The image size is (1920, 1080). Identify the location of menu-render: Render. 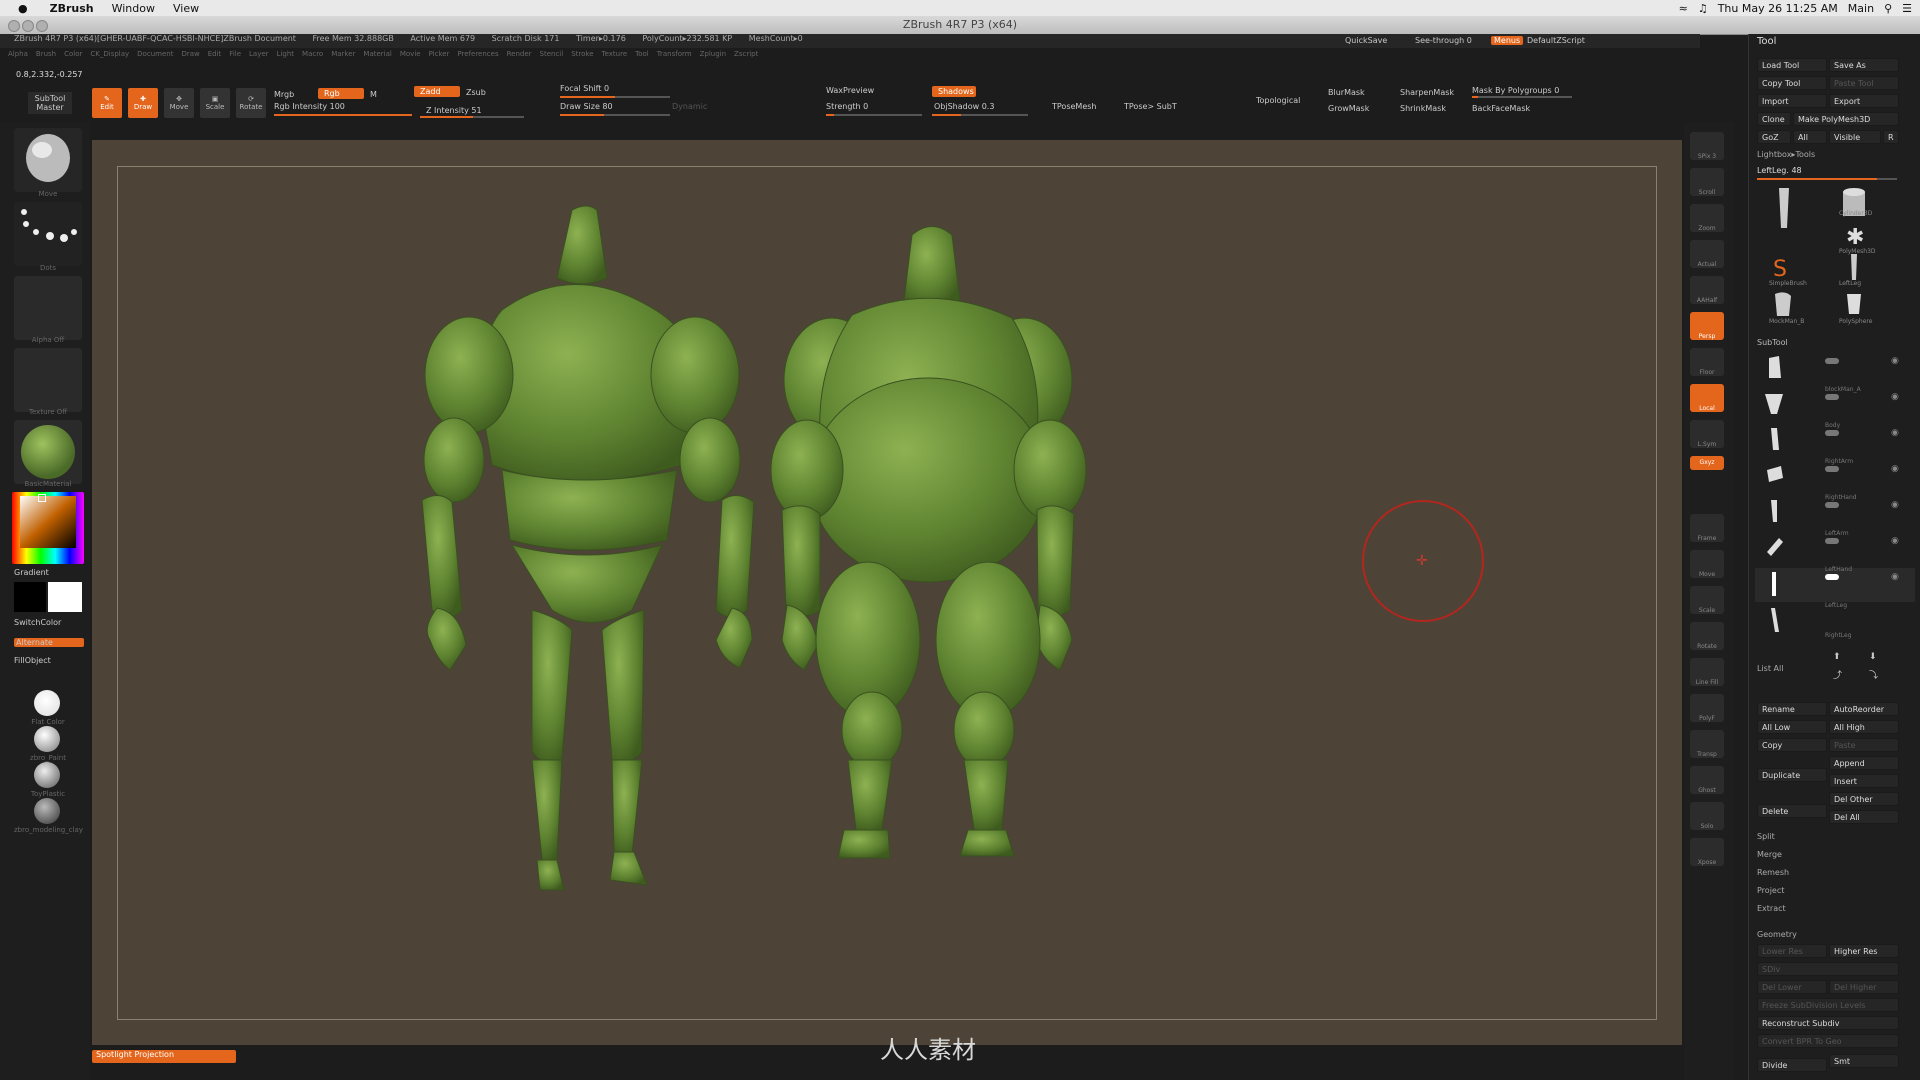
(519, 54).